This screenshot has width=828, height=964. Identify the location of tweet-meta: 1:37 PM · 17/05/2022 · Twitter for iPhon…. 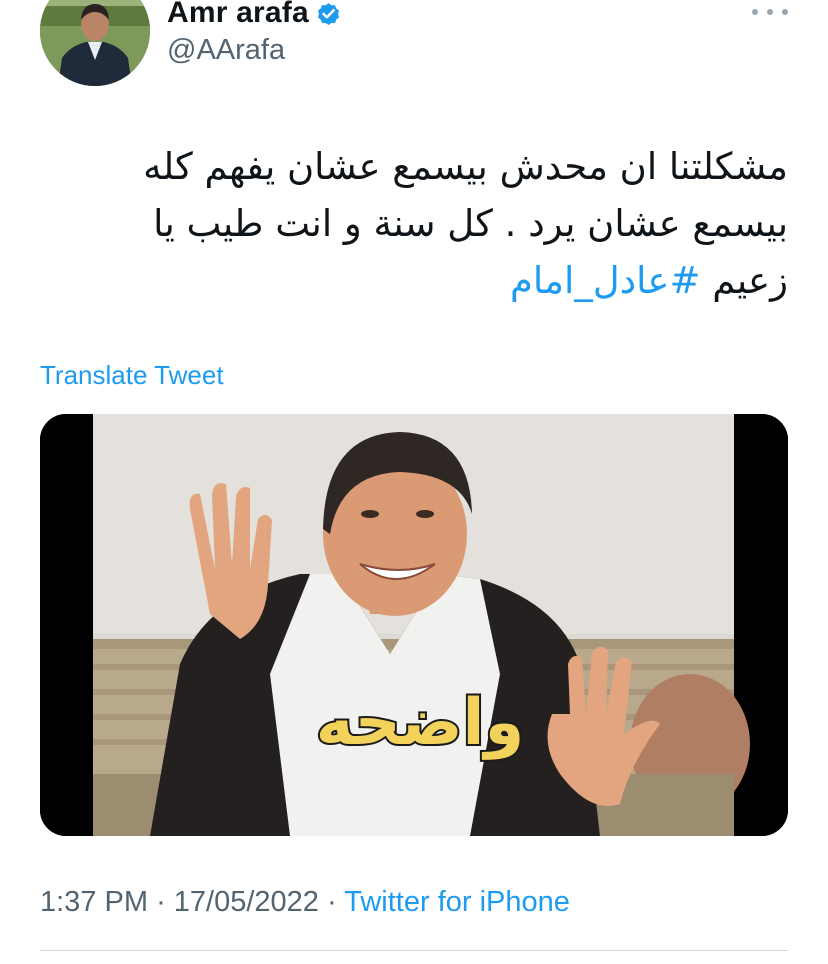
(305, 902).